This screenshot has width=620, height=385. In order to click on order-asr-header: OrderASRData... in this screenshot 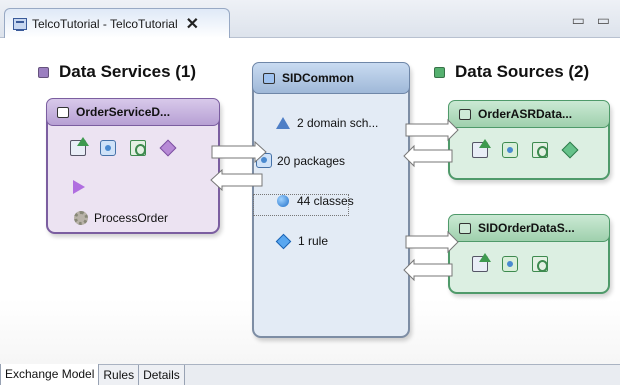, I will do `click(529, 114)`.